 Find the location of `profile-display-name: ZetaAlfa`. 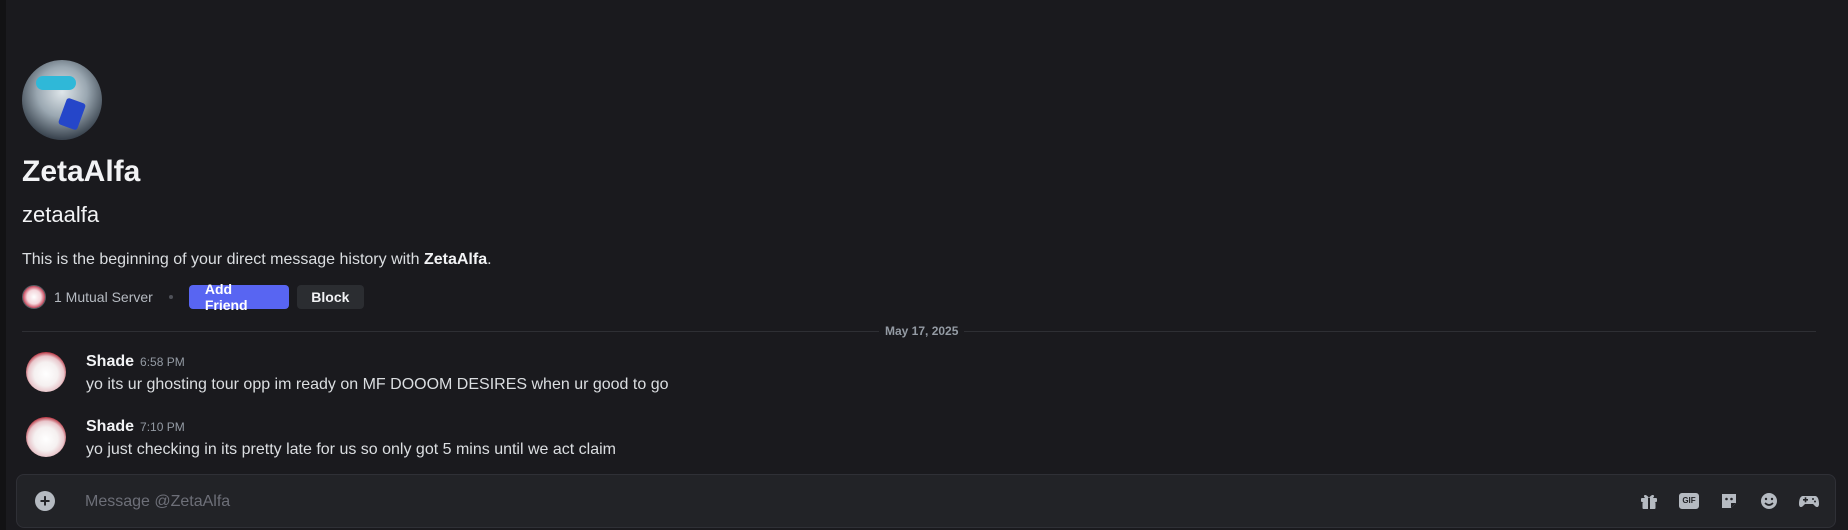

profile-display-name: ZetaAlfa is located at coordinates (81, 171).